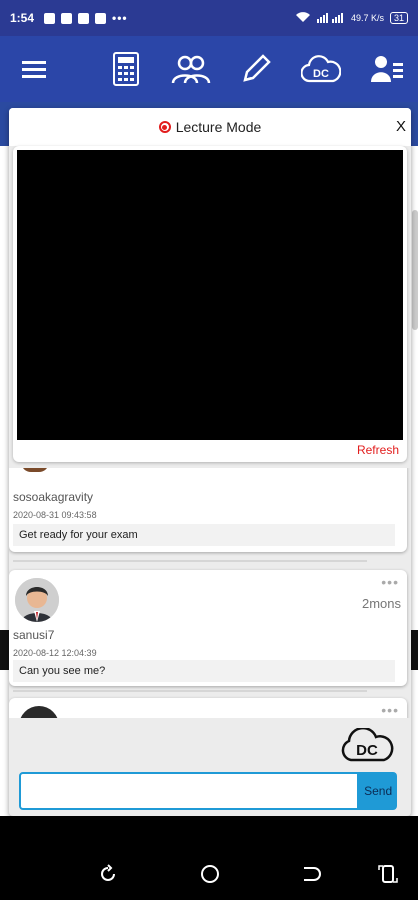 The image size is (418, 900). Describe the element at coordinates (310, 874) in the screenshot. I see `back-icon` at that location.